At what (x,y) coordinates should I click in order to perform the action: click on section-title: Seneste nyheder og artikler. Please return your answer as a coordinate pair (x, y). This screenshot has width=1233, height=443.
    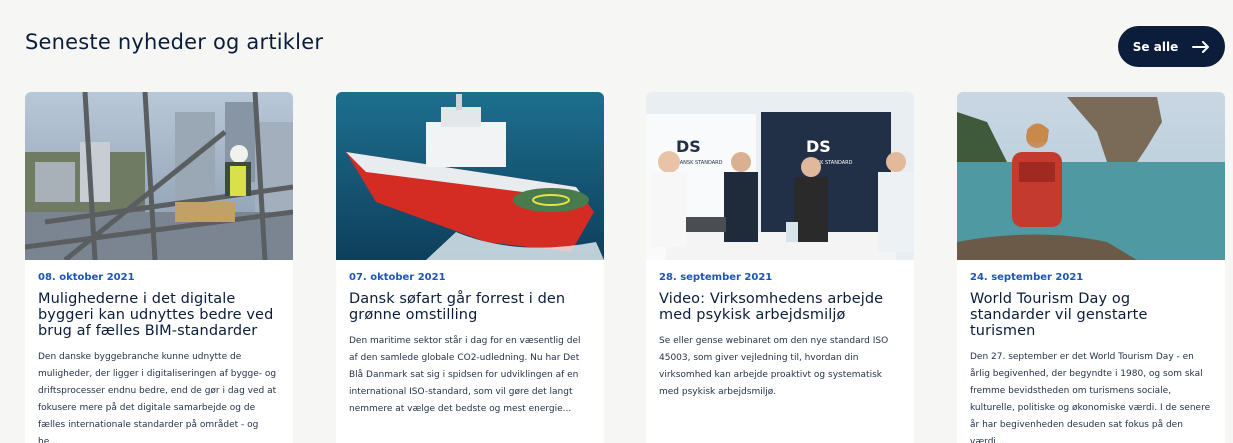
    Looking at the image, I should click on (174, 42).